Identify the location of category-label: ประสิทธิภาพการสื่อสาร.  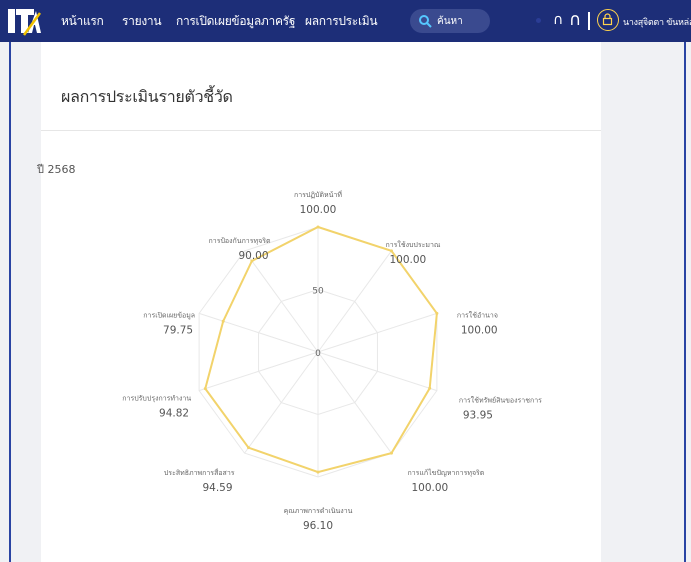
(199, 472).